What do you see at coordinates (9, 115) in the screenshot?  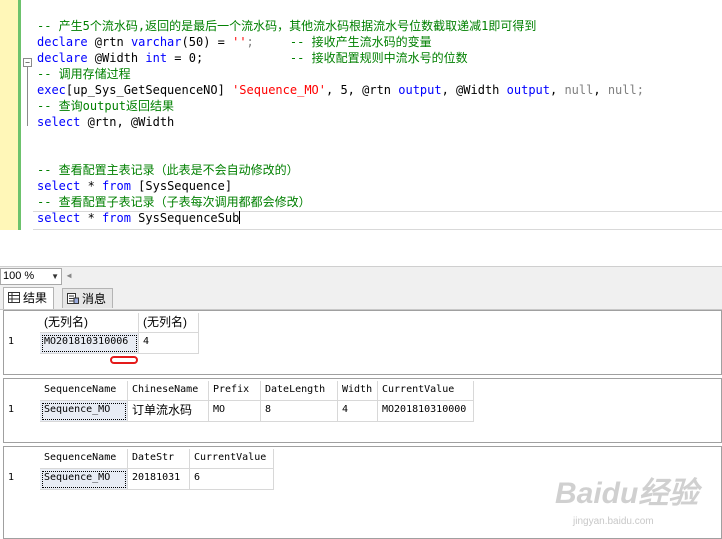 I see `change-margin` at bounding box center [9, 115].